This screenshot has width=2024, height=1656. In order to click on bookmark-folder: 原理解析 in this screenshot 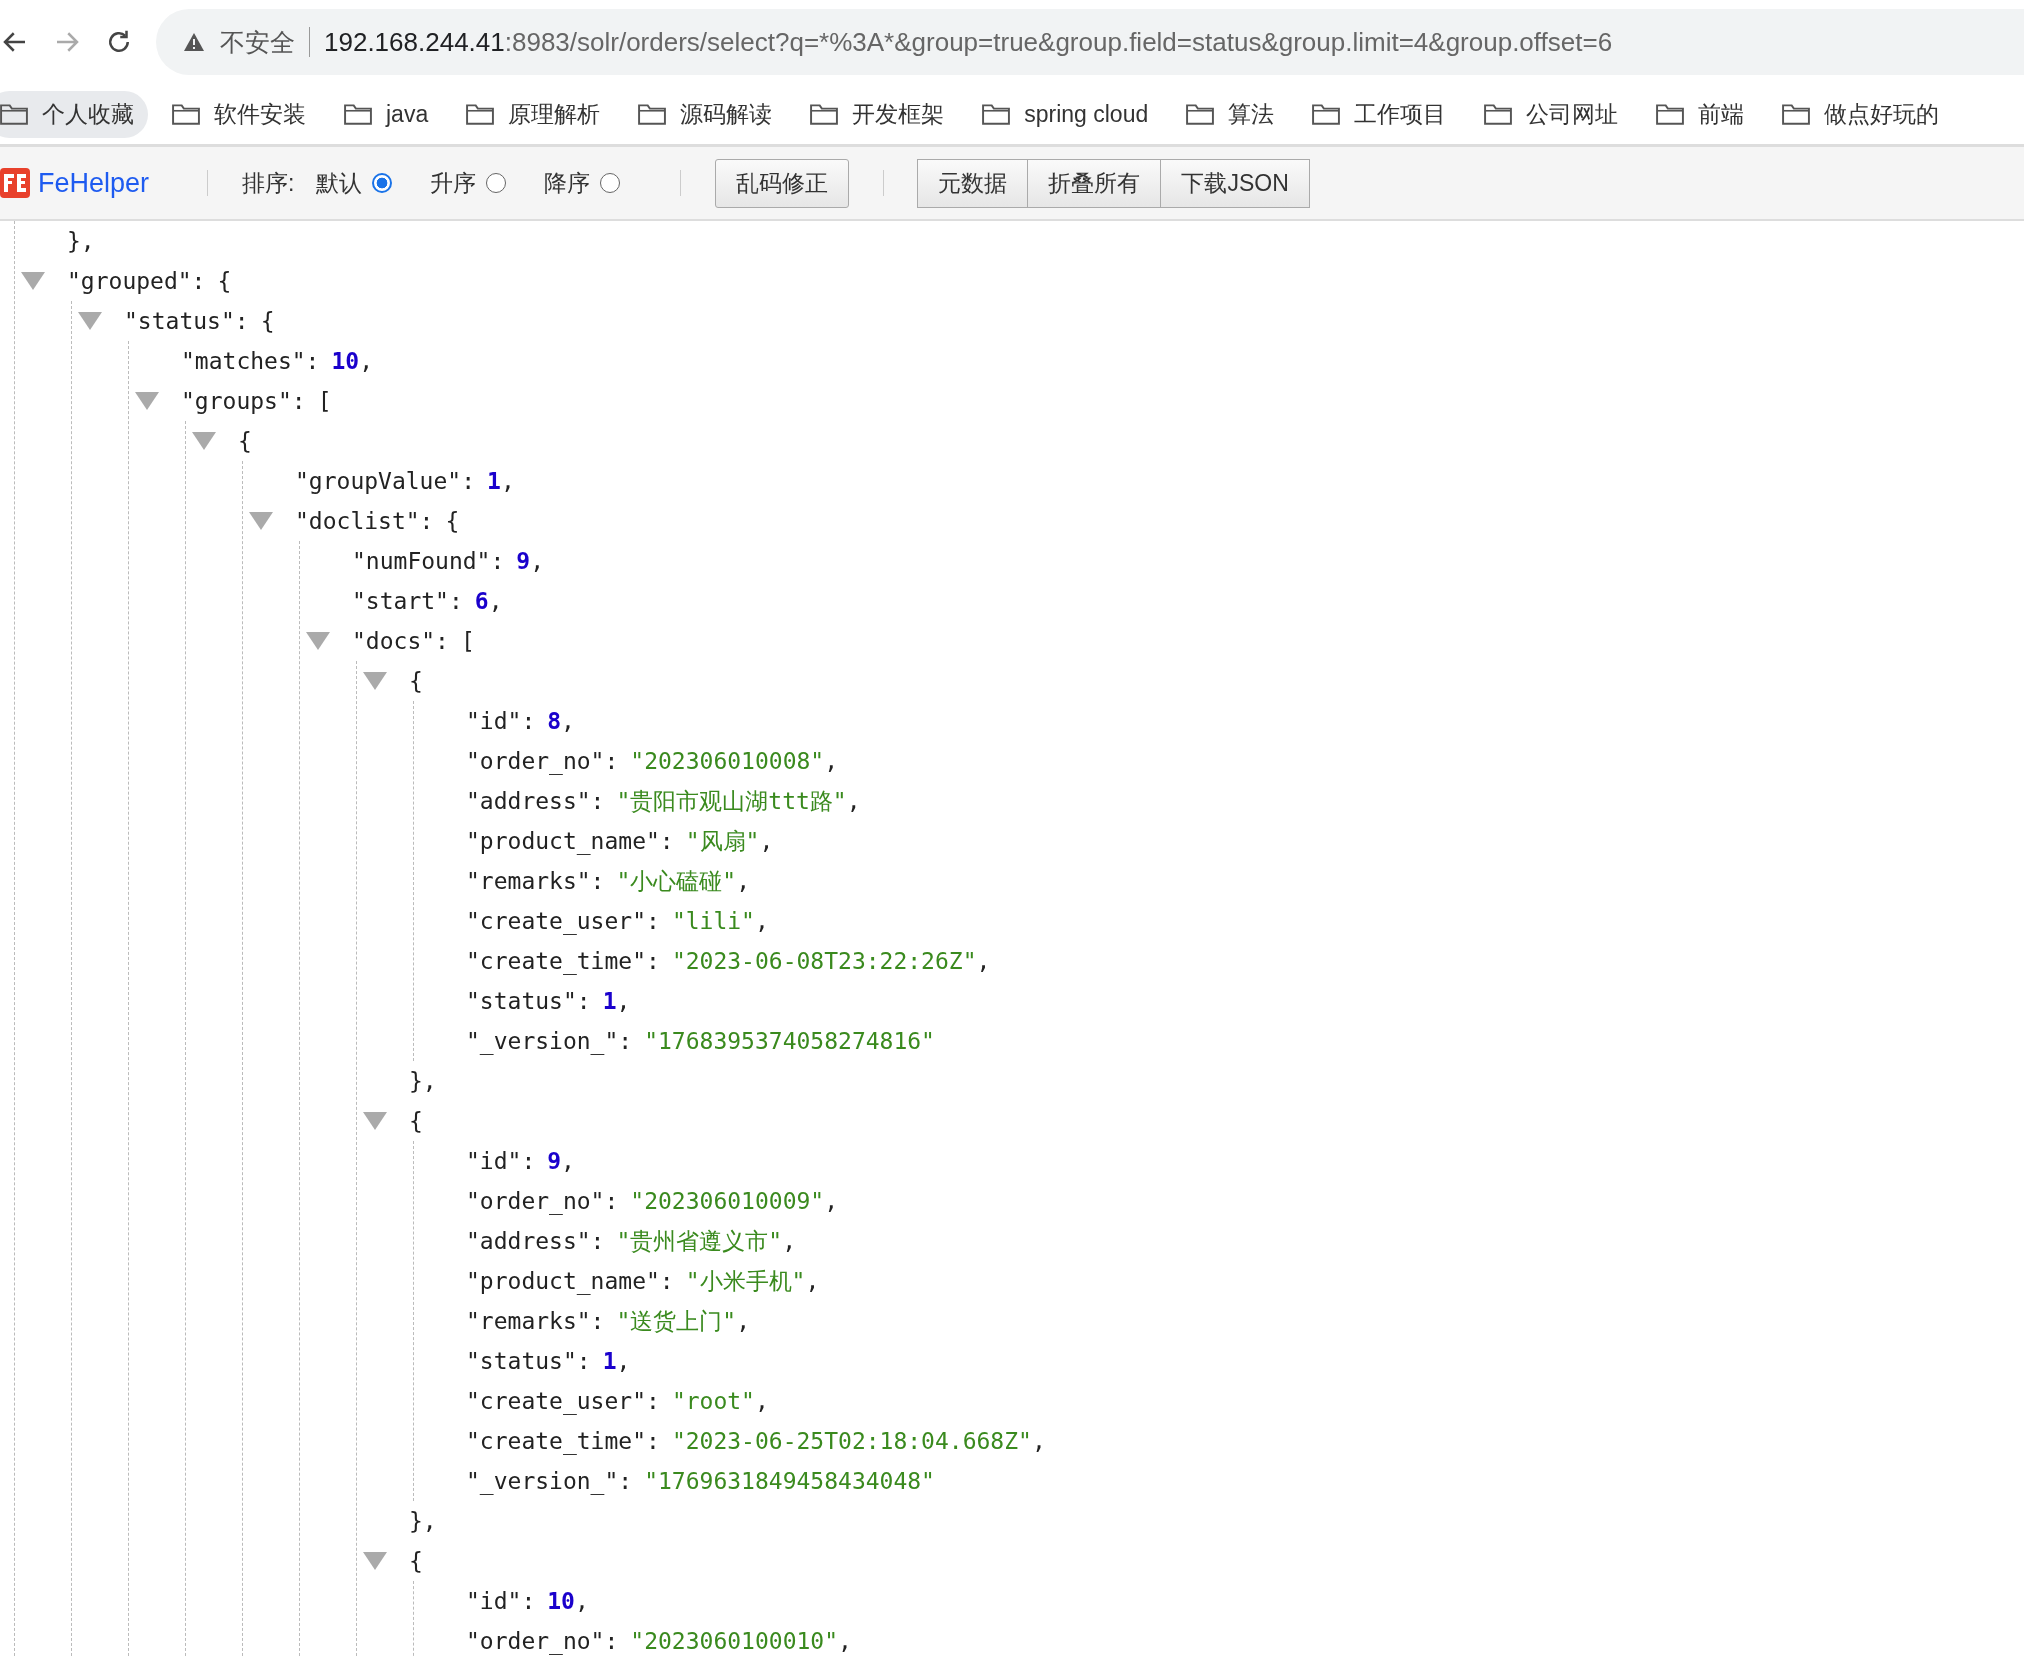, I will do `click(533, 114)`.